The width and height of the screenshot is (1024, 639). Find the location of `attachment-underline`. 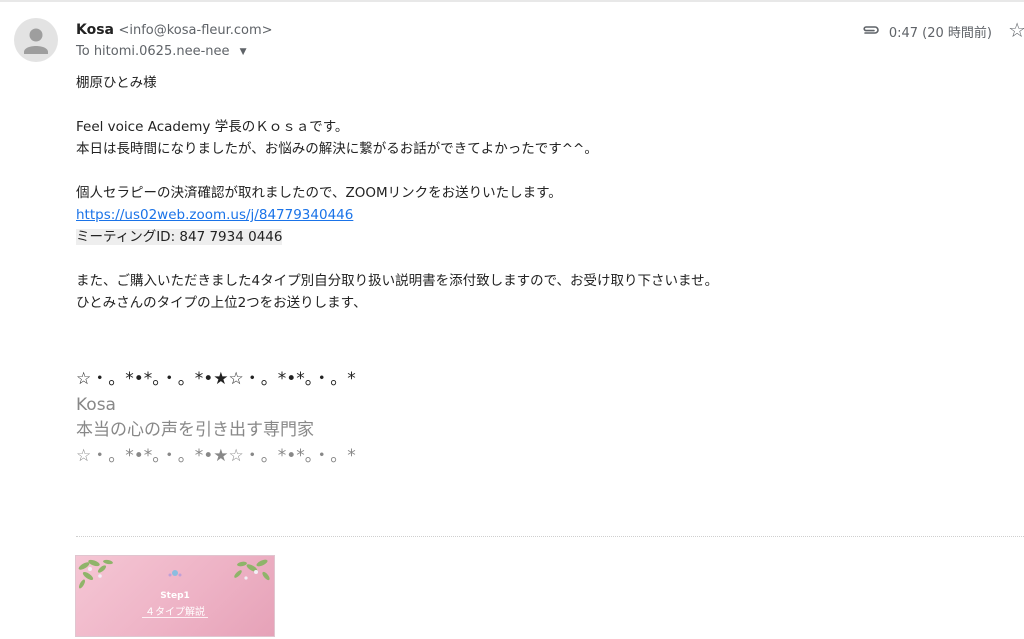

attachment-underline is located at coordinates (175, 617).